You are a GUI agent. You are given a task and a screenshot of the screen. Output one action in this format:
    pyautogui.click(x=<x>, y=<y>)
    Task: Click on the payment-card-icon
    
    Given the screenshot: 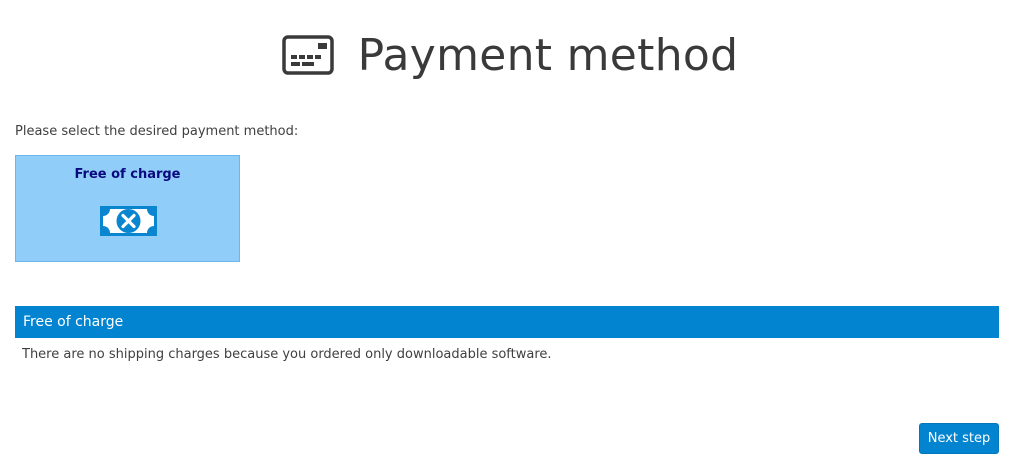 What is the action you would take?
    pyautogui.click(x=308, y=56)
    